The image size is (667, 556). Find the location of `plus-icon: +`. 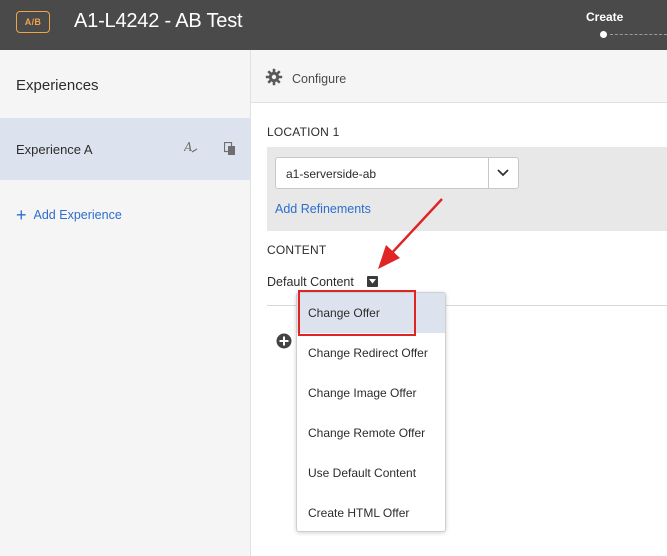

plus-icon: + is located at coordinates (21, 215).